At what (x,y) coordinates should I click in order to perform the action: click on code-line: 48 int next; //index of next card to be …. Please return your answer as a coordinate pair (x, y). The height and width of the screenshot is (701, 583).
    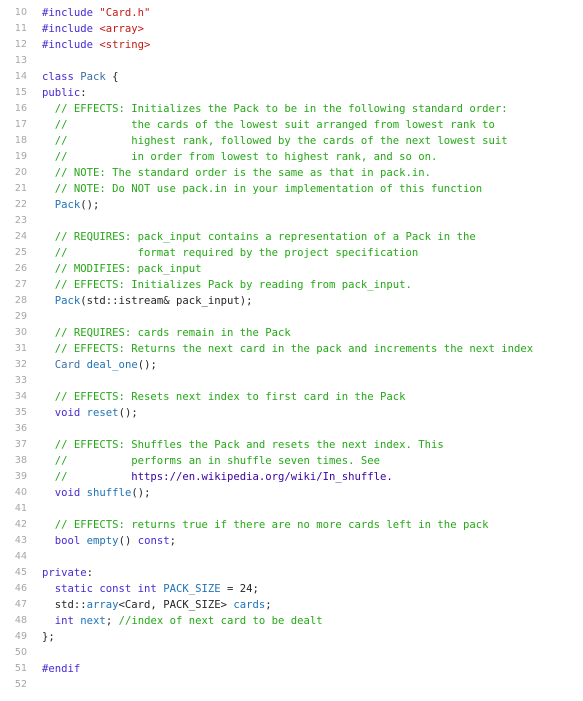
    Looking at the image, I should click on (291, 621).